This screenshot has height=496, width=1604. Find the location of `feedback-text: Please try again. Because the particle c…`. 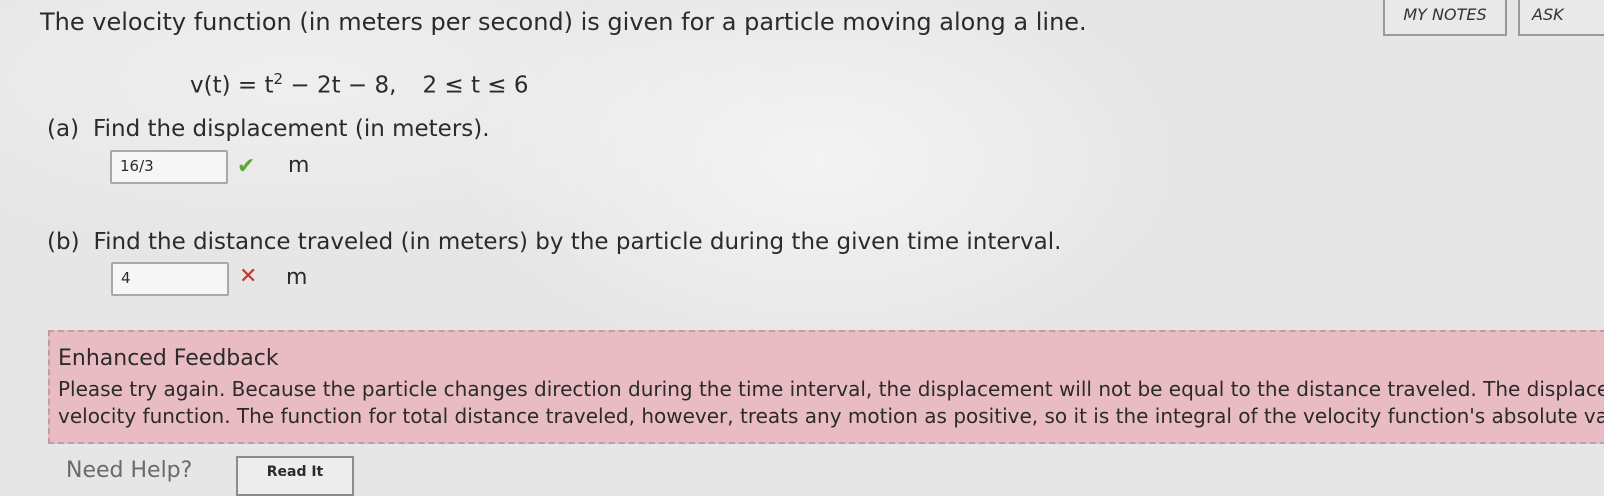

feedback-text: Please try again. Because the particle c… is located at coordinates (831, 403).